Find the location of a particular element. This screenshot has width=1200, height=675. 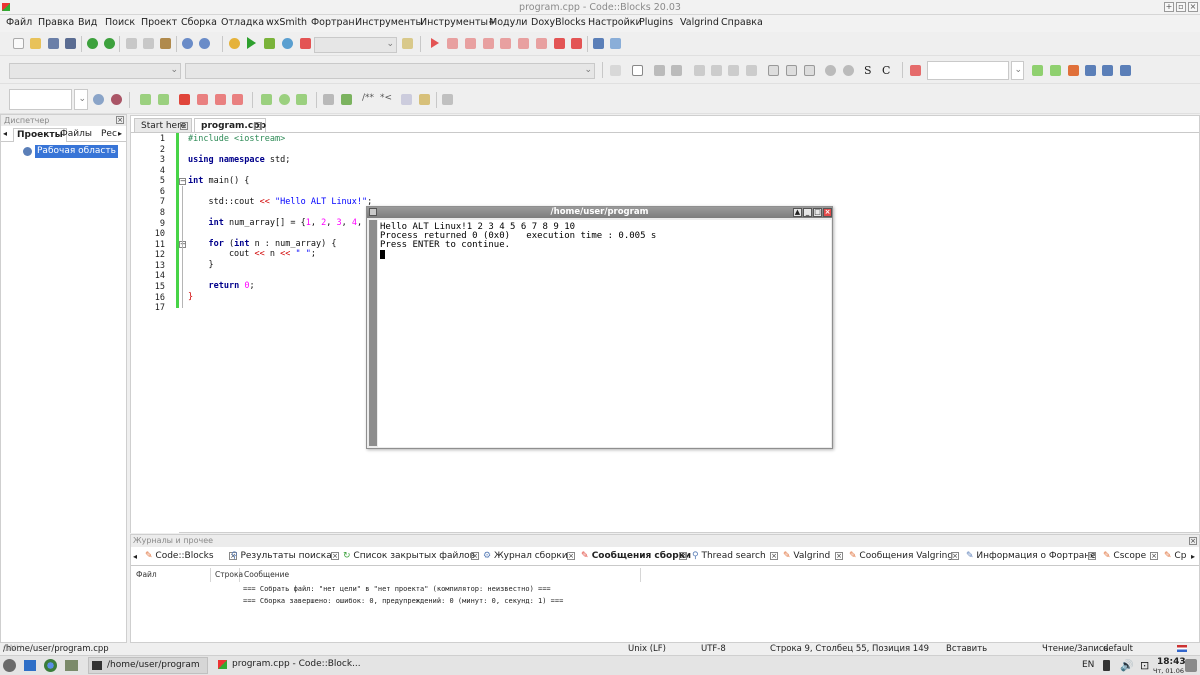

rebuild-icon is located at coordinates (287, 43).